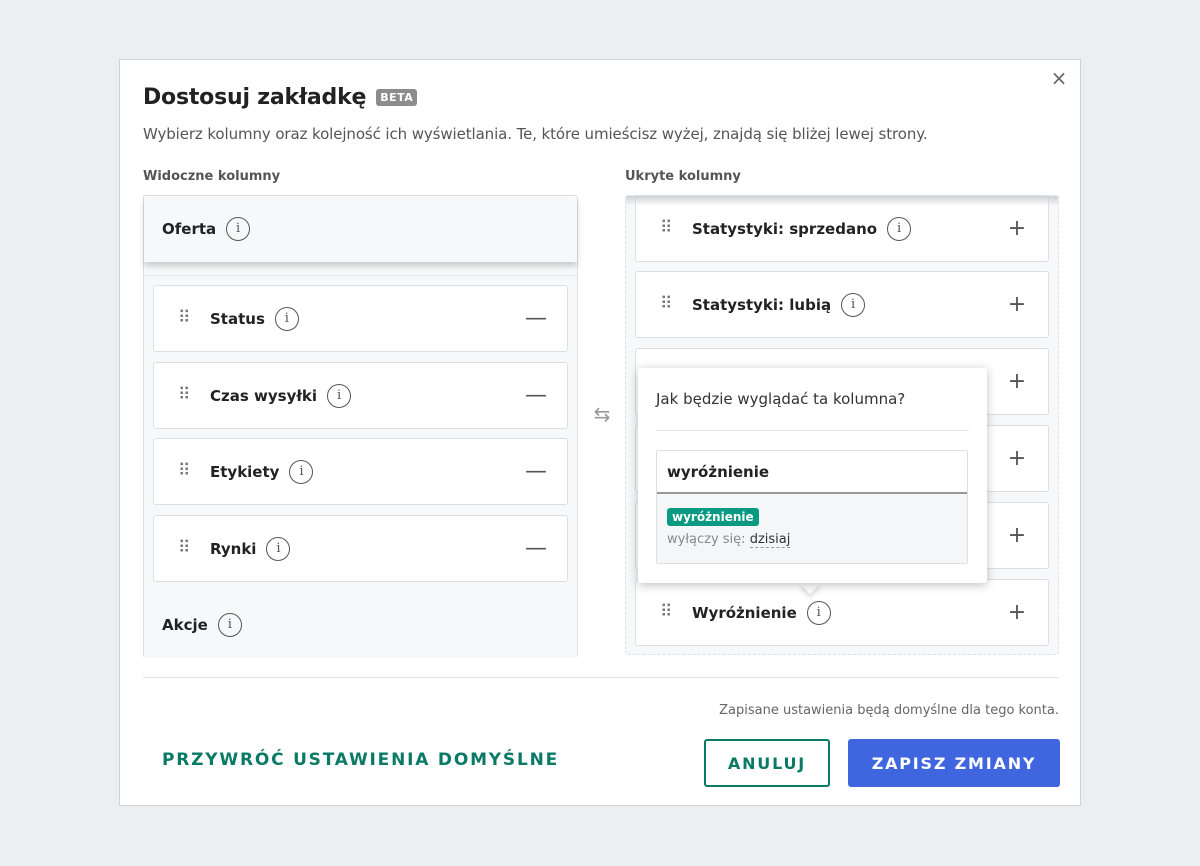  I want to click on dialog-title: Dostosuj zakładkę, so click(255, 97).